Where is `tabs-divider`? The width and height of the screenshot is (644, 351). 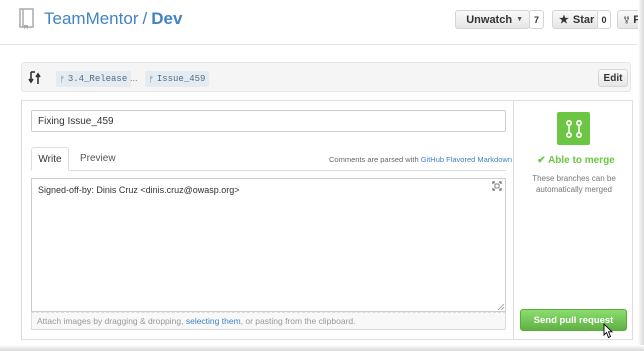 tabs-divider is located at coordinates (268, 170).